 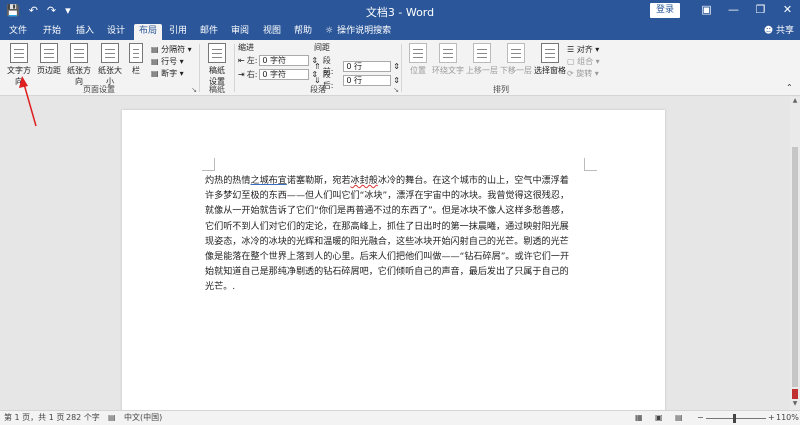 What do you see at coordinates (795, 394) in the screenshot?
I see `scroll-marker` at bounding box center [795, 394].